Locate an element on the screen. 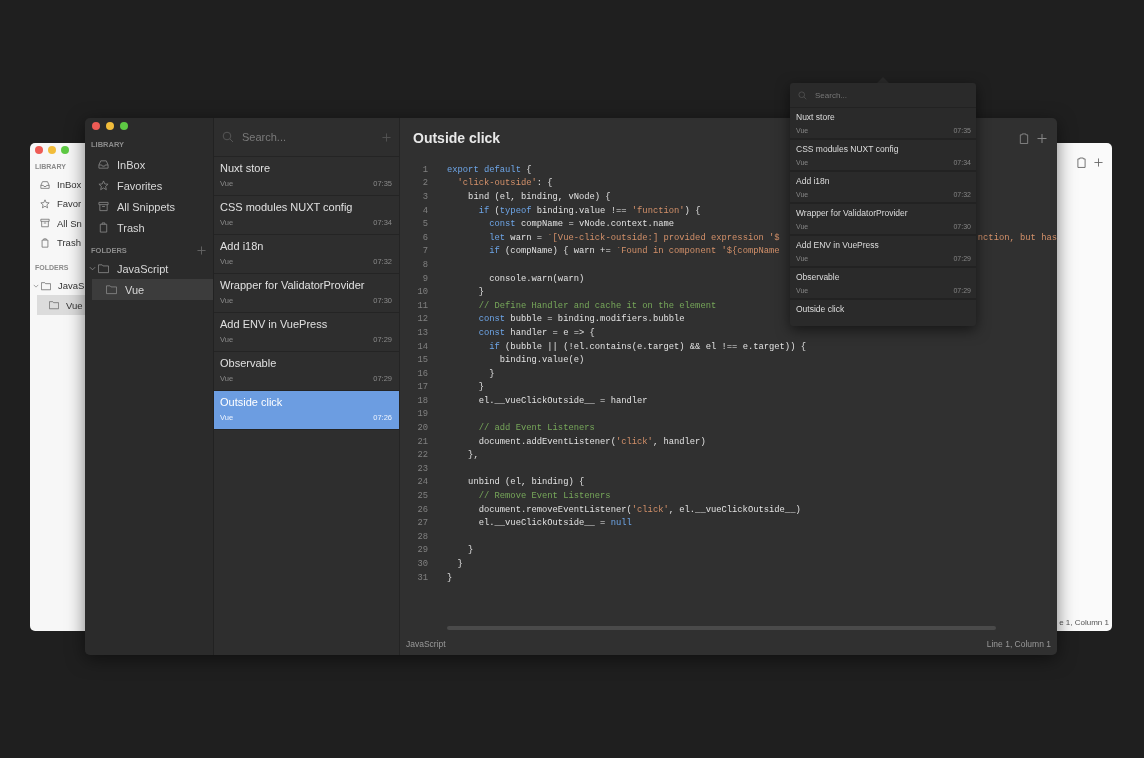 This screenshot has height=758, width=1144. line-number: 16 is located at coordinates (422, 373).